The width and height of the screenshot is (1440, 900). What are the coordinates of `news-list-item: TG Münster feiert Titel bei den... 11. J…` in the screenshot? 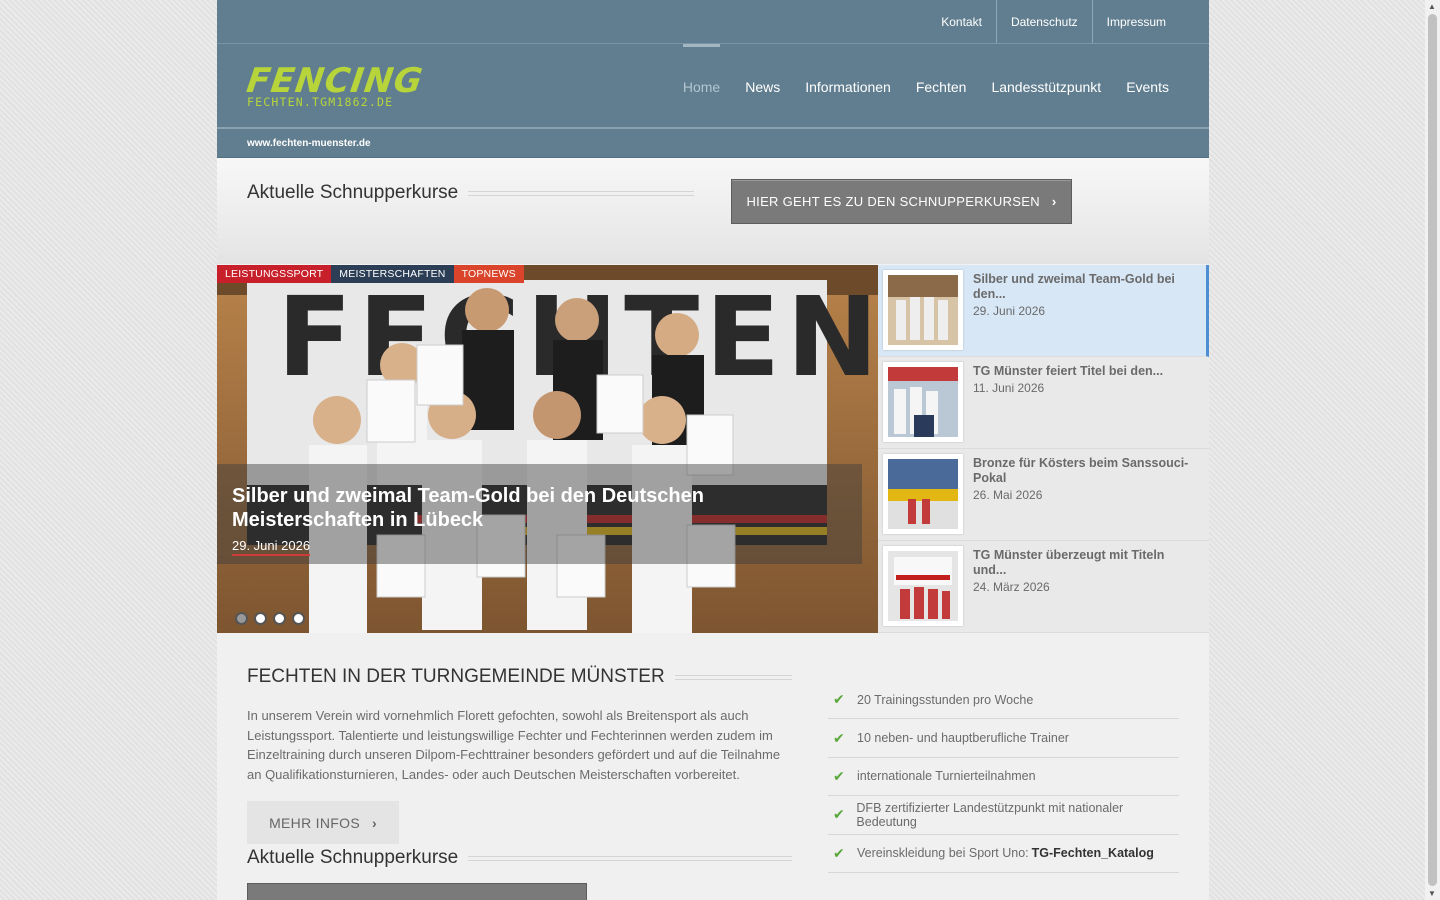 It's located at (1043, 403).